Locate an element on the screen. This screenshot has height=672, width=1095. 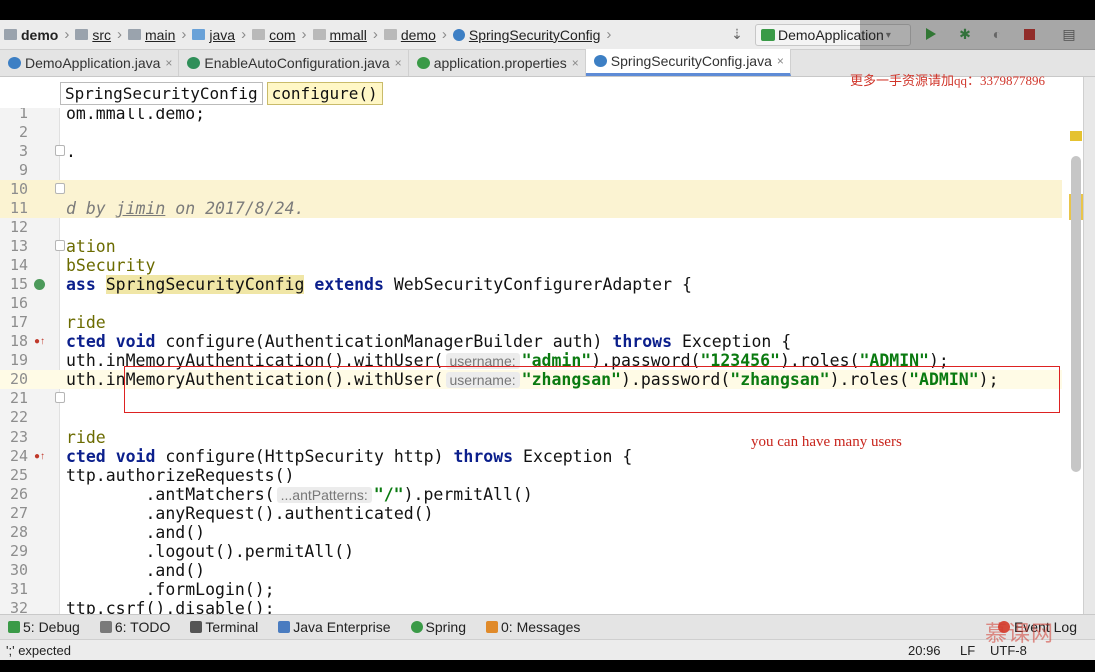
method-path-class: SpringSecurityConfig is located at coordinates (161, 93).